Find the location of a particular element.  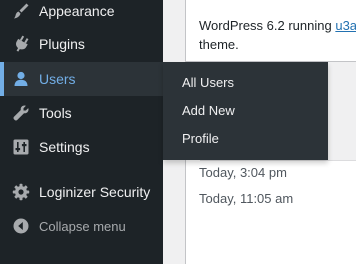

version-text: WordPress 6.2 running u3a theme. is located at coordinates (277, 35).